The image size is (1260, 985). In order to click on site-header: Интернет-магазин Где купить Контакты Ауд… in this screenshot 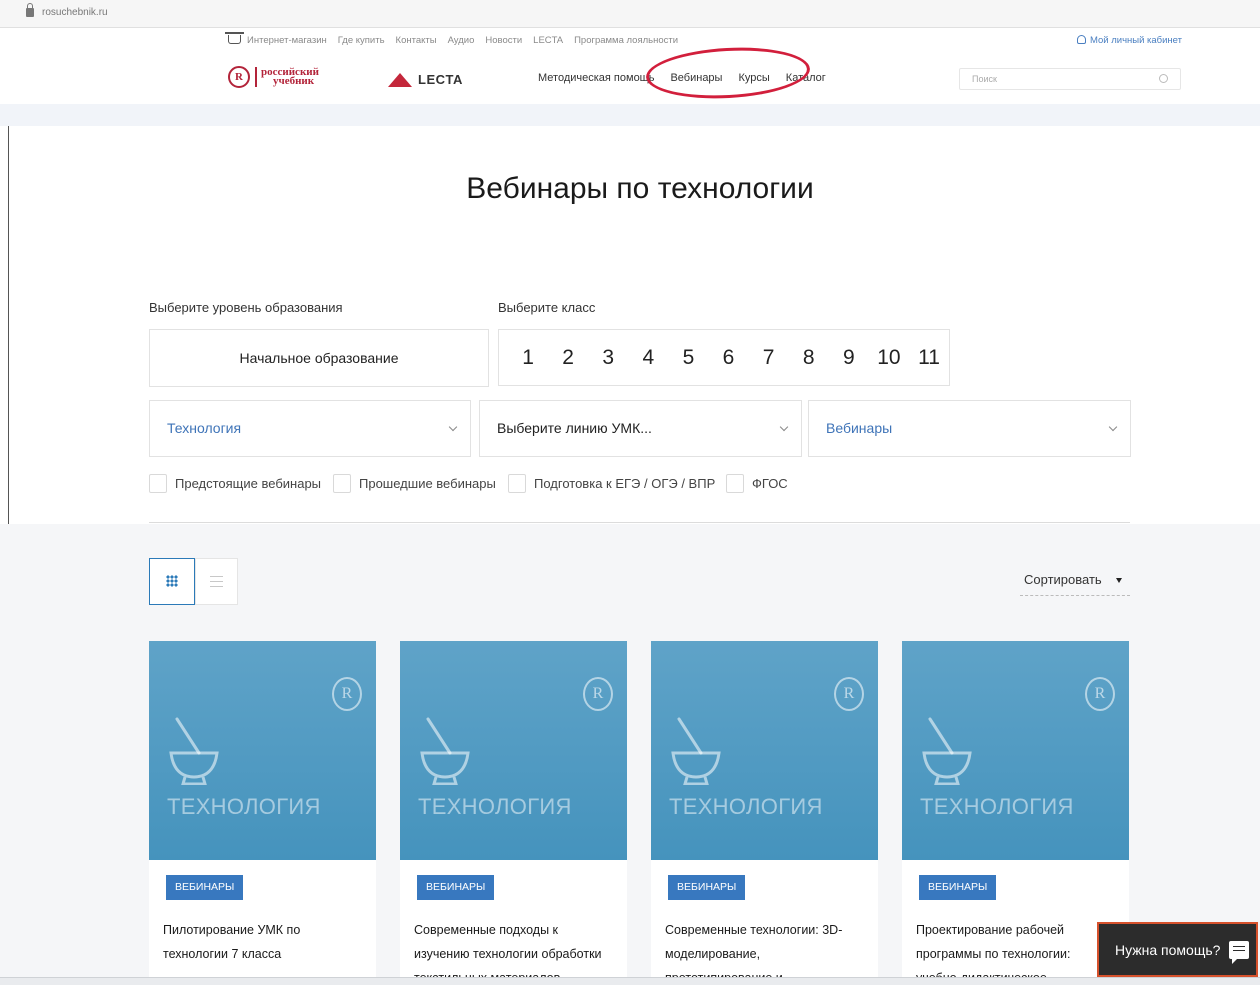, I will do `click(630, 66)`.